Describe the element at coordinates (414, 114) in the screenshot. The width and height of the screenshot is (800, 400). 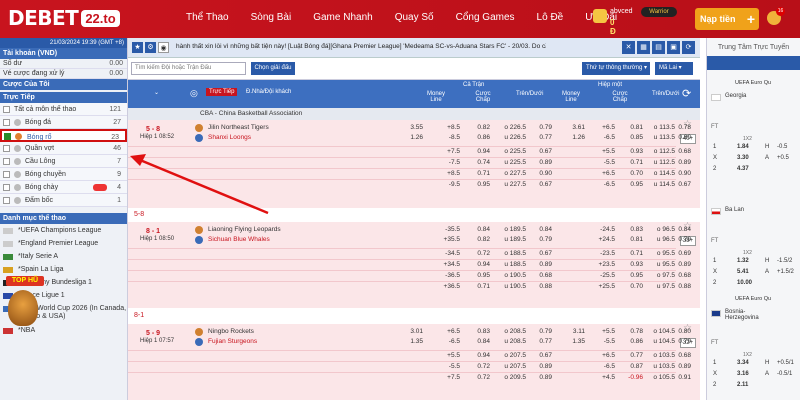
I see `league-header: CBA - China Basketball Association` at that location.